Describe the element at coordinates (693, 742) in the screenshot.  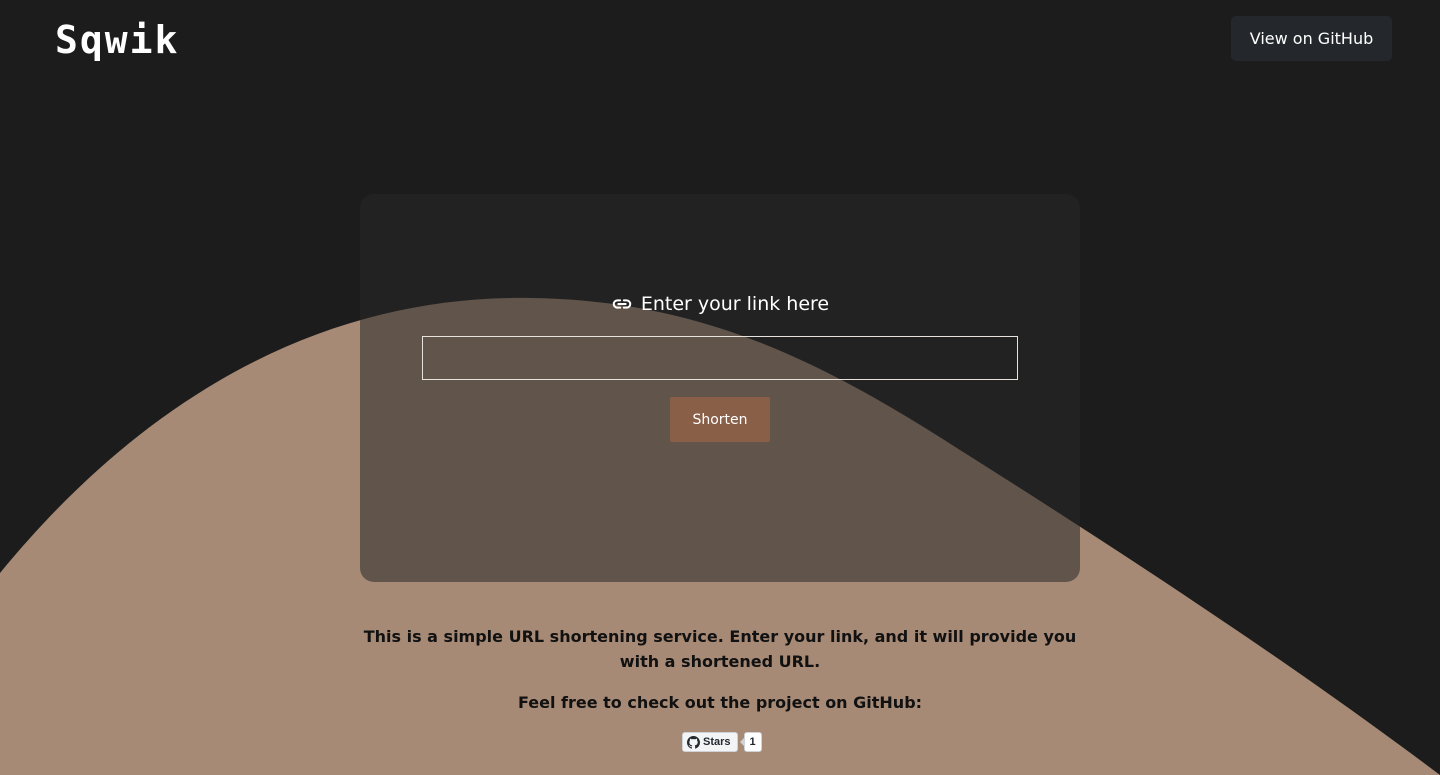
I see `github-icon` at that location.